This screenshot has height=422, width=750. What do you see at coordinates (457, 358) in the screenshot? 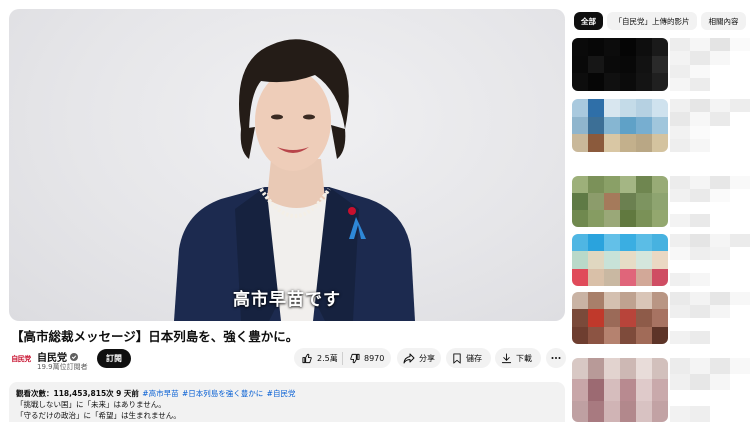
I see `bookmark-icon` at bounding box center [457, 358].